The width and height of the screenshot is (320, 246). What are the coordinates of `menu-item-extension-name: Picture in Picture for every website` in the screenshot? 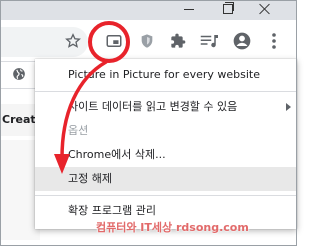 It's located at (166, 75).